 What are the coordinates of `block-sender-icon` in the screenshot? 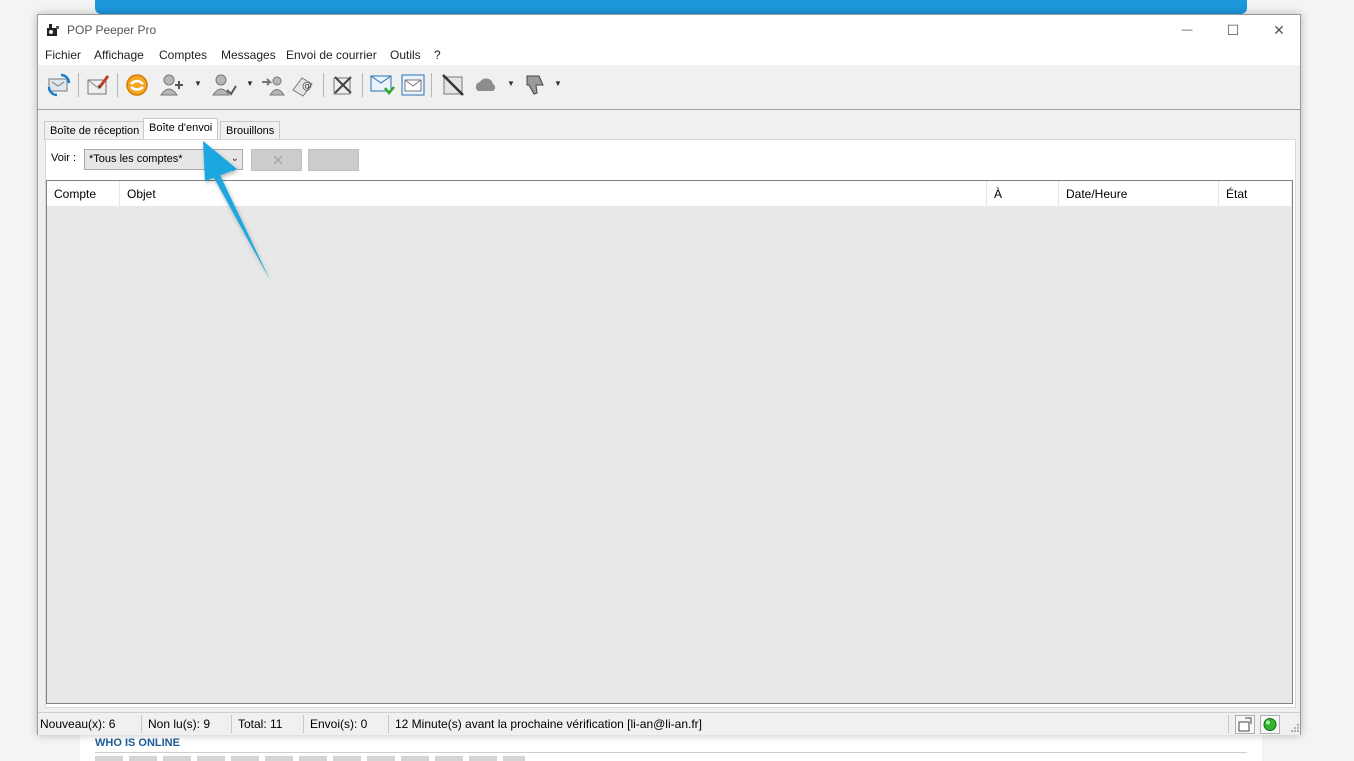 It's located at (453, 85).